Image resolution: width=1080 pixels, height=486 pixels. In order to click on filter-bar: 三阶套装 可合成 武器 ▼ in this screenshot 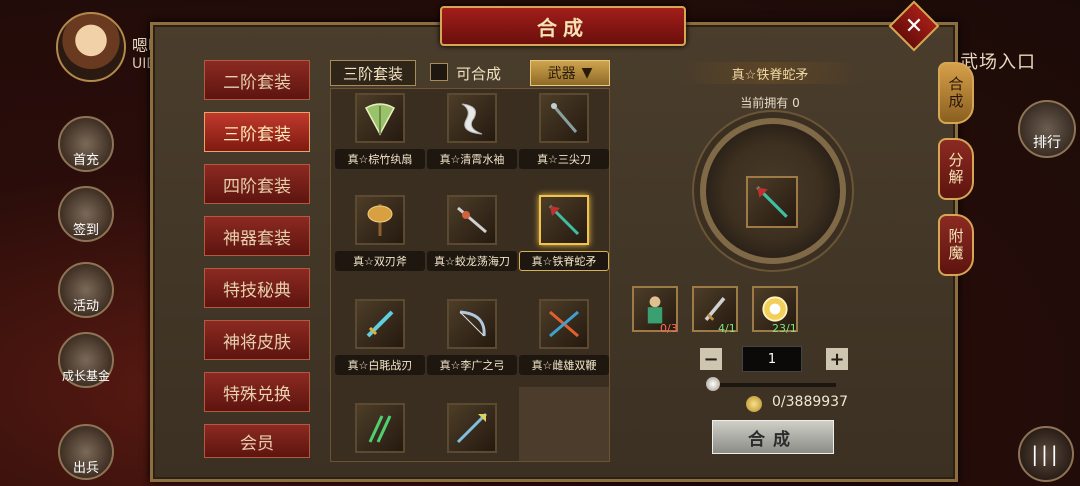, I will do `click(470, 73)`.